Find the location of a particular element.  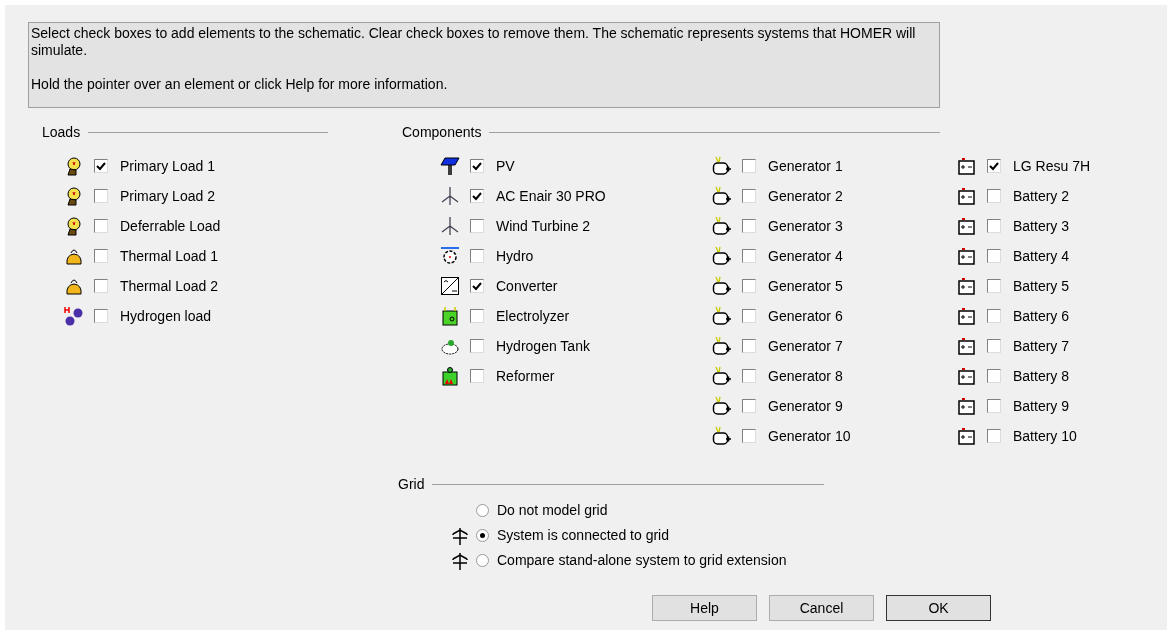

checkbox: Battery 3 is located at coordinates (1028, 226).